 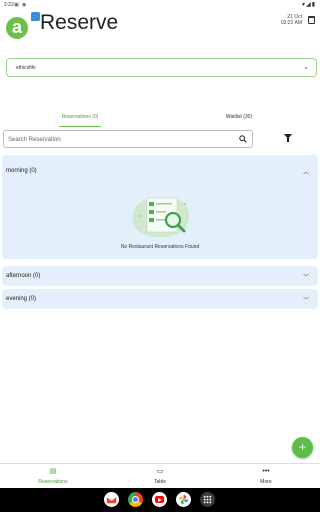 What do you see at coordinates (23, 25) in the screenshot?
I see `logo-mark-icon: a` at bounding box center [23, 25].